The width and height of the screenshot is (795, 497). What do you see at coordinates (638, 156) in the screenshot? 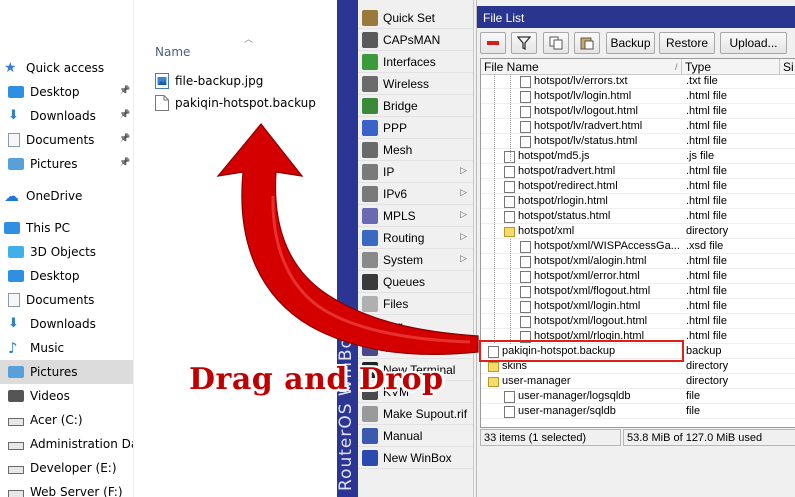
I see `file-row: hotspot/md5.js .js file` at bounding box center [638, 156].